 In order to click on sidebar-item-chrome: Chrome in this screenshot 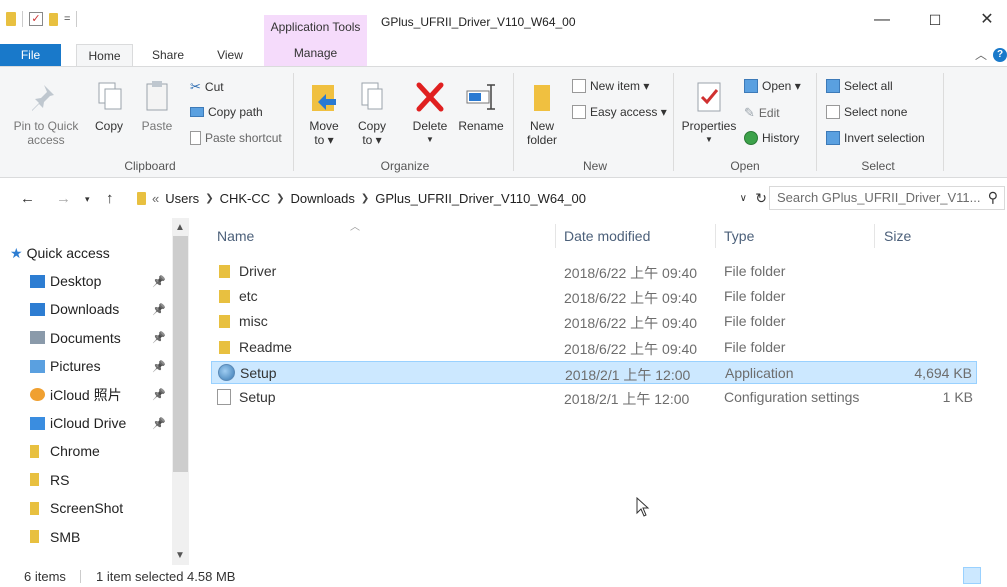, I will do `click(101, 451)`.